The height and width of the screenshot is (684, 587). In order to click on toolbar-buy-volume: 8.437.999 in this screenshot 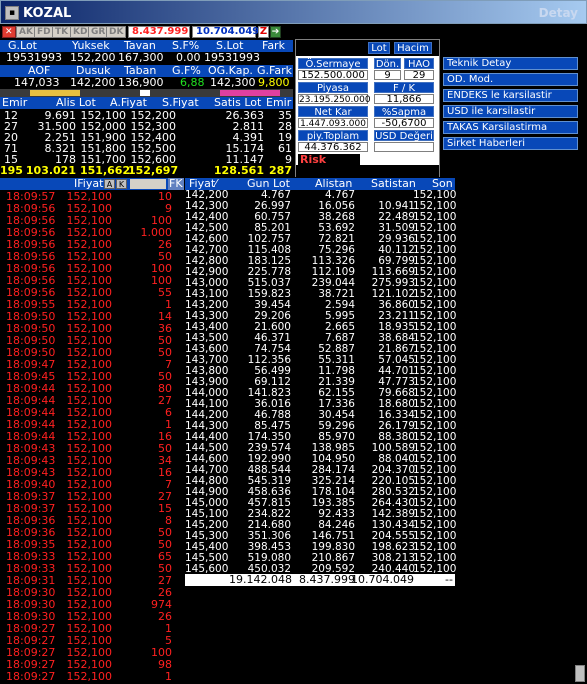, I will do `click(159, 32)`.